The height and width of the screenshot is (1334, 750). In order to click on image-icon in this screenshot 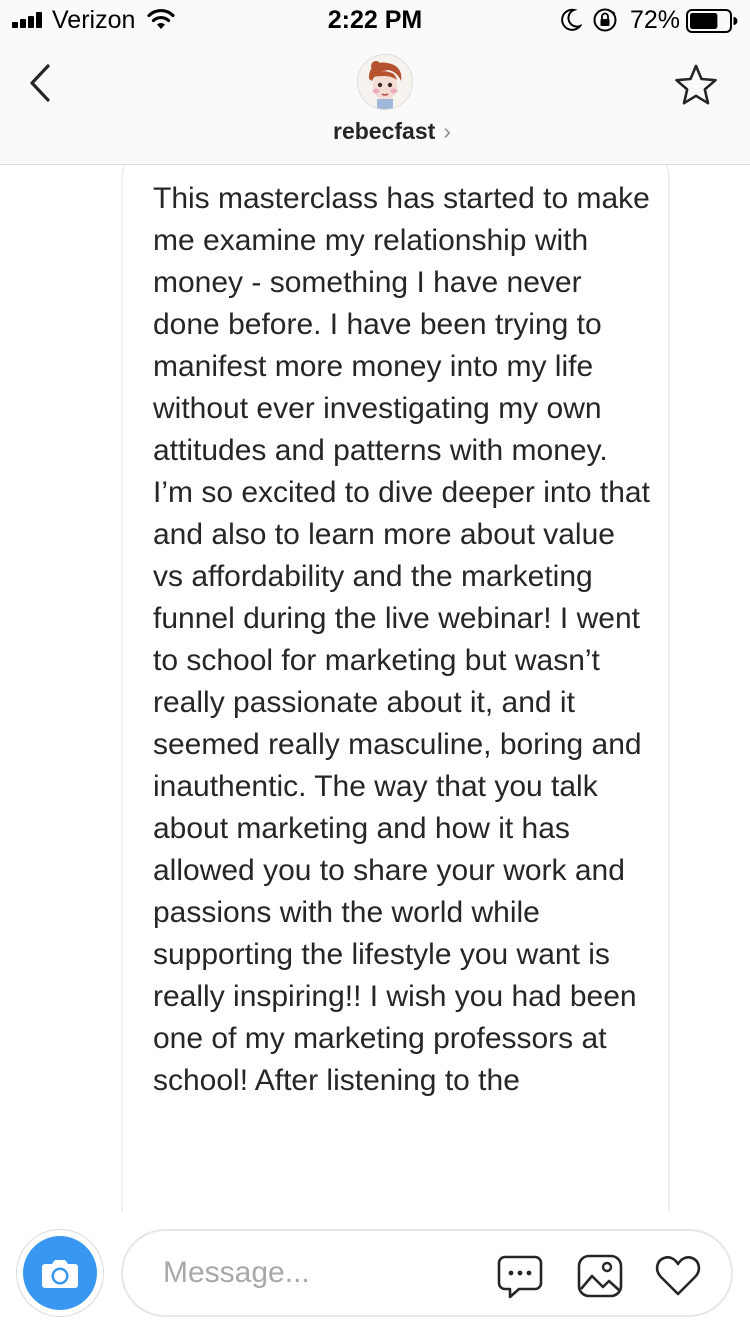, I will do `click(600, 1276)`.